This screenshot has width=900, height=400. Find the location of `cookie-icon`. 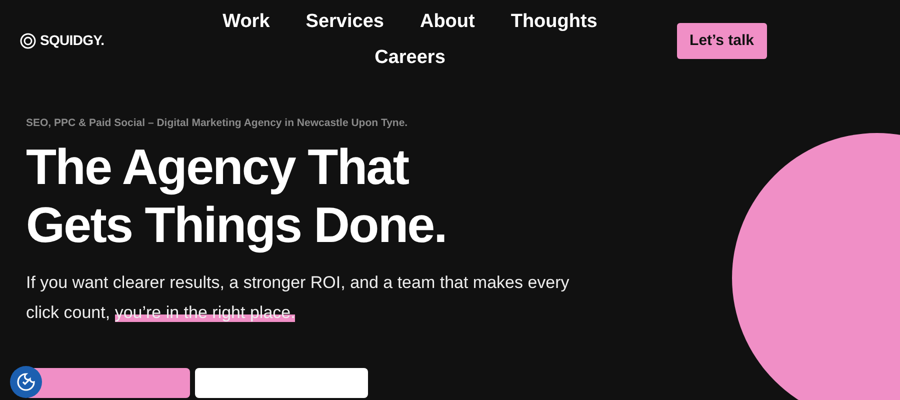

cookie-icon is located at coordinates (26, 382).